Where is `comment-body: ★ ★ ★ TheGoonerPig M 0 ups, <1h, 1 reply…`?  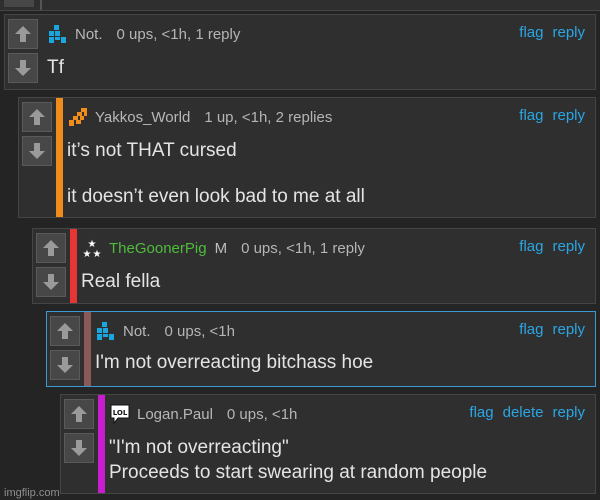
comment-body: ★ ★ ★ TheGoonerPig M 0 ups, <1h, 1 reply… is located at coordinates (333, 266).